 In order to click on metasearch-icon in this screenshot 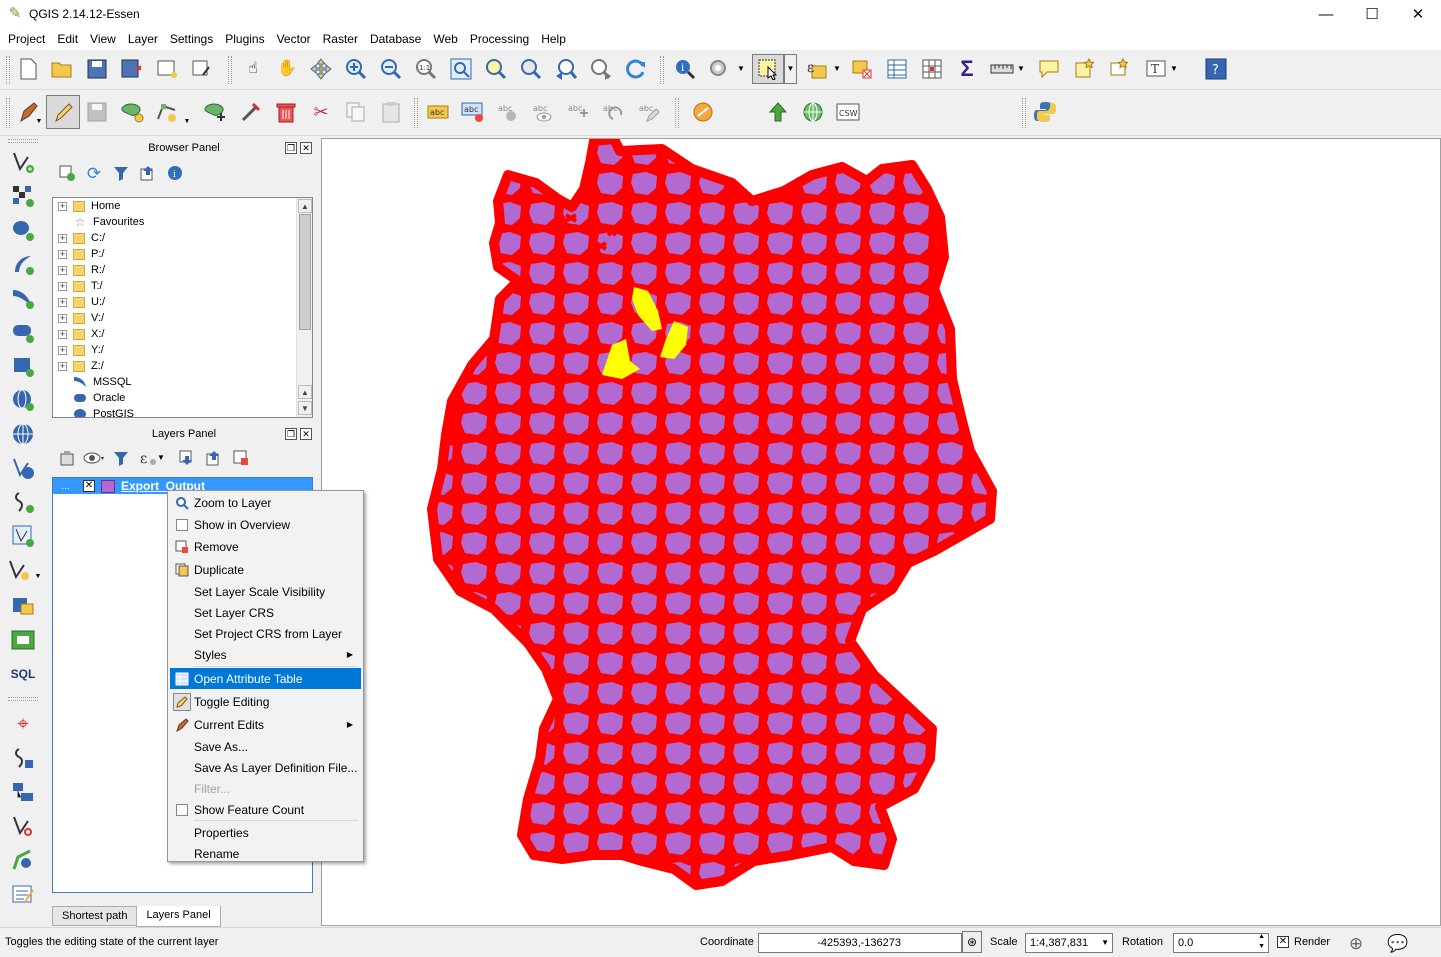, I will do `click(813, 112)`.